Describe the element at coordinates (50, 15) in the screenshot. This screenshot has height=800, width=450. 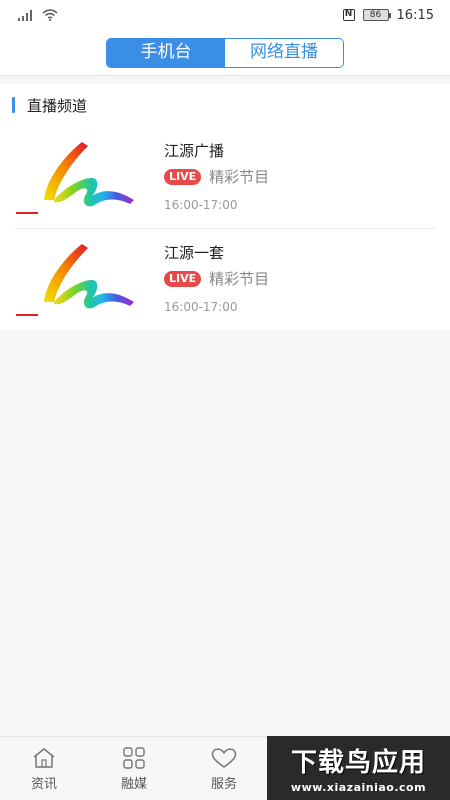
I see `wifi-icon` at that location.